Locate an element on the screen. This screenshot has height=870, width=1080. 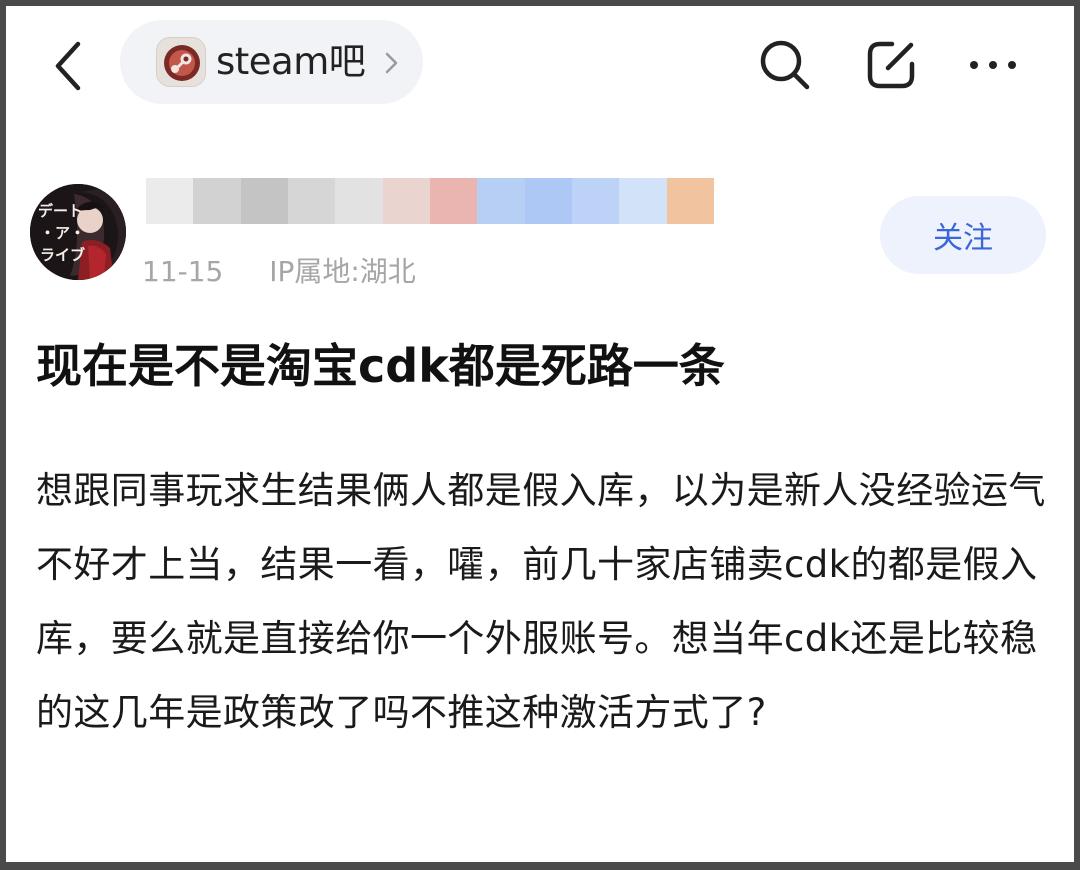
author-avatar: デート ・ア・ ライブ is located at coordinates (78, 232).